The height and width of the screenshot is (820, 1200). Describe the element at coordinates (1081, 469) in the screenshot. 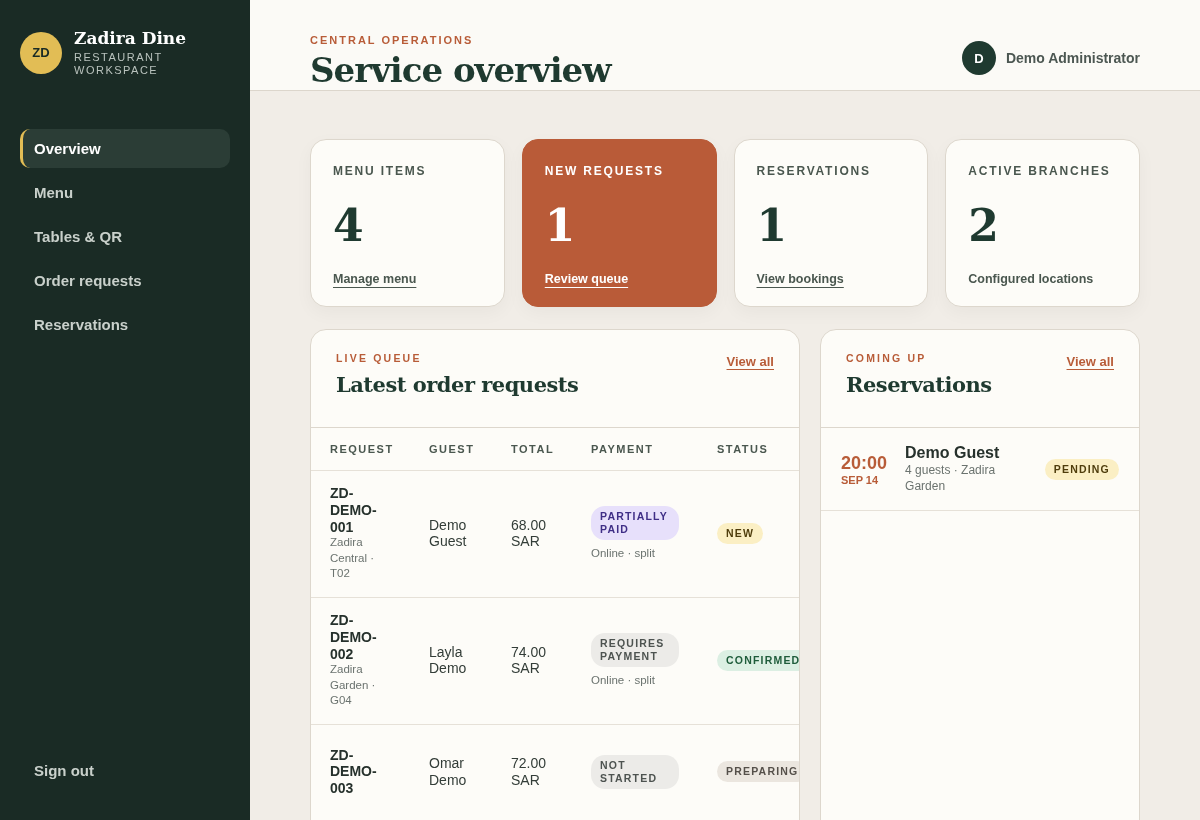

I see `reservation-status: PENDING` at that location.